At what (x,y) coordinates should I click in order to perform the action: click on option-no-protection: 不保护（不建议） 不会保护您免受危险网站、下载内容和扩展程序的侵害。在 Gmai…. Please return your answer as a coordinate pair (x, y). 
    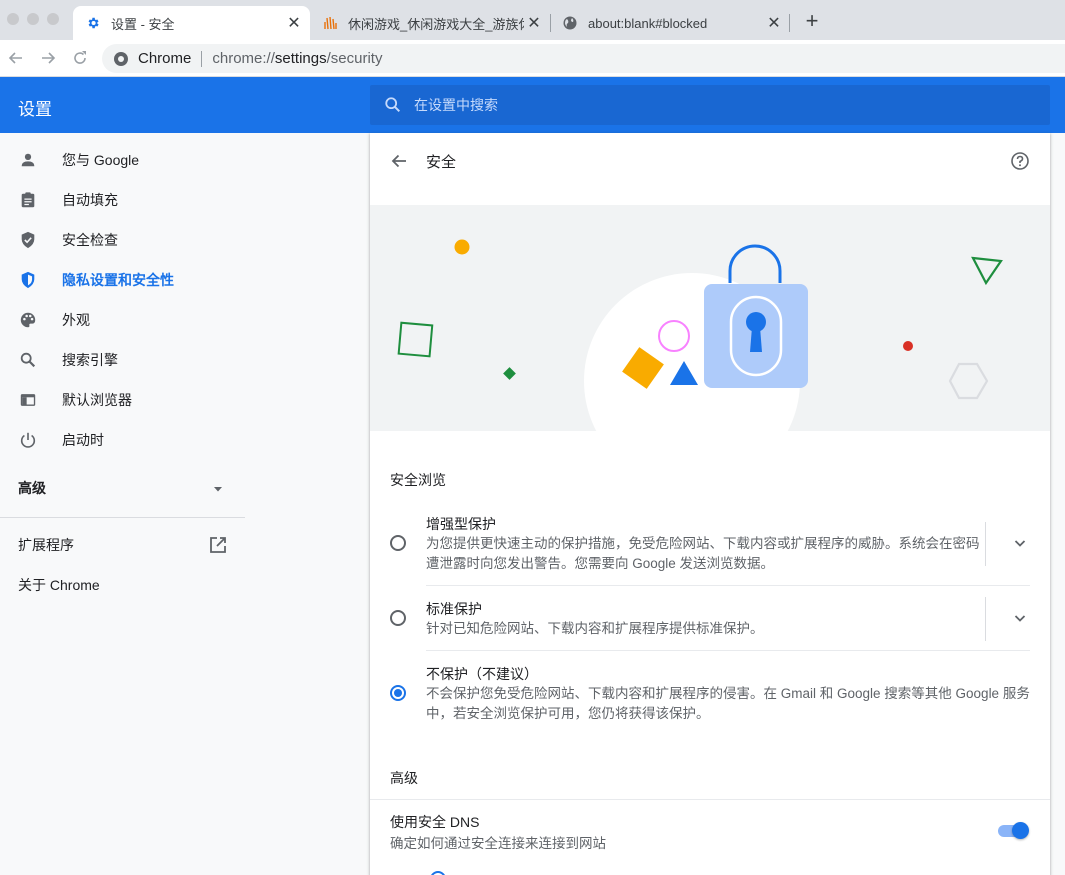
    Looking at the image, I should click on (710, 694).